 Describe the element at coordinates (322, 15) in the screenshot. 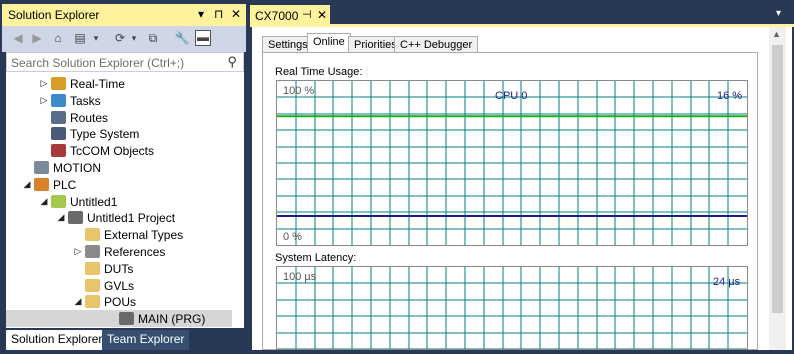

I see `close-tab-icon: ✕` at that location.